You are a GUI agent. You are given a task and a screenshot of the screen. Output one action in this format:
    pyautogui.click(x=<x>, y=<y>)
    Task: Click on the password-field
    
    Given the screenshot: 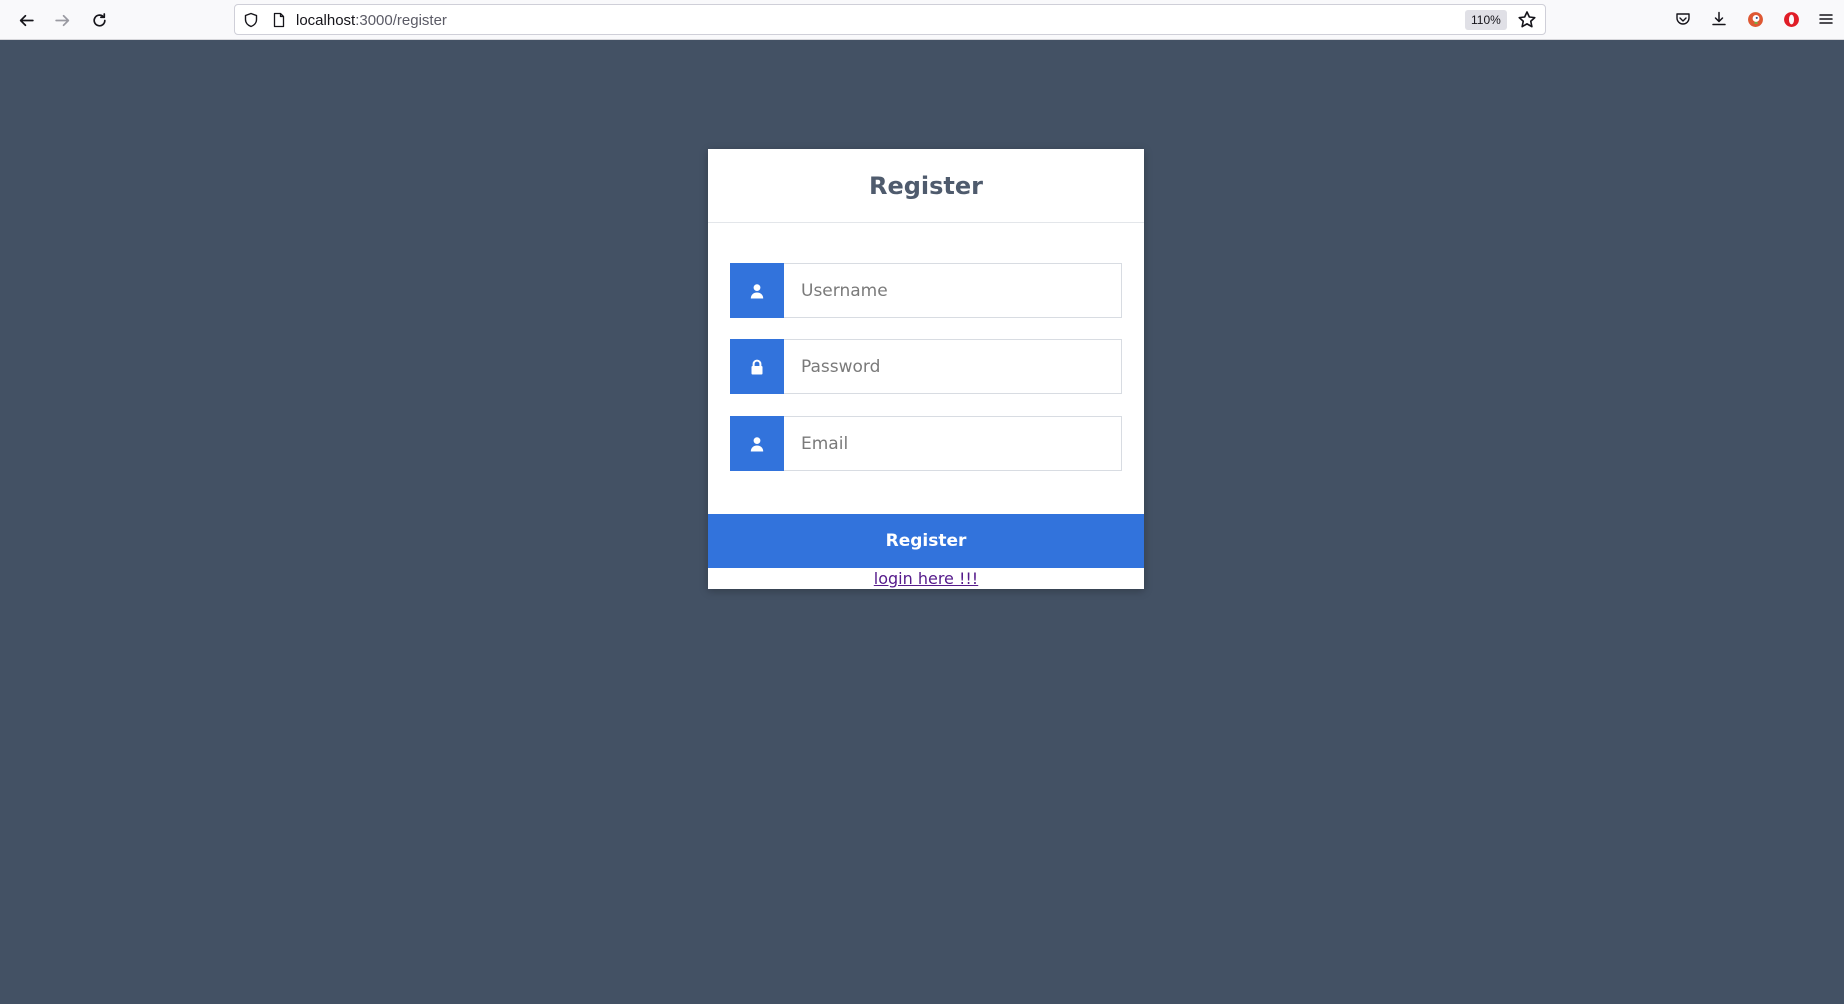 What is the action you would take?
    pyautogui.click(x=926, y=366)
    